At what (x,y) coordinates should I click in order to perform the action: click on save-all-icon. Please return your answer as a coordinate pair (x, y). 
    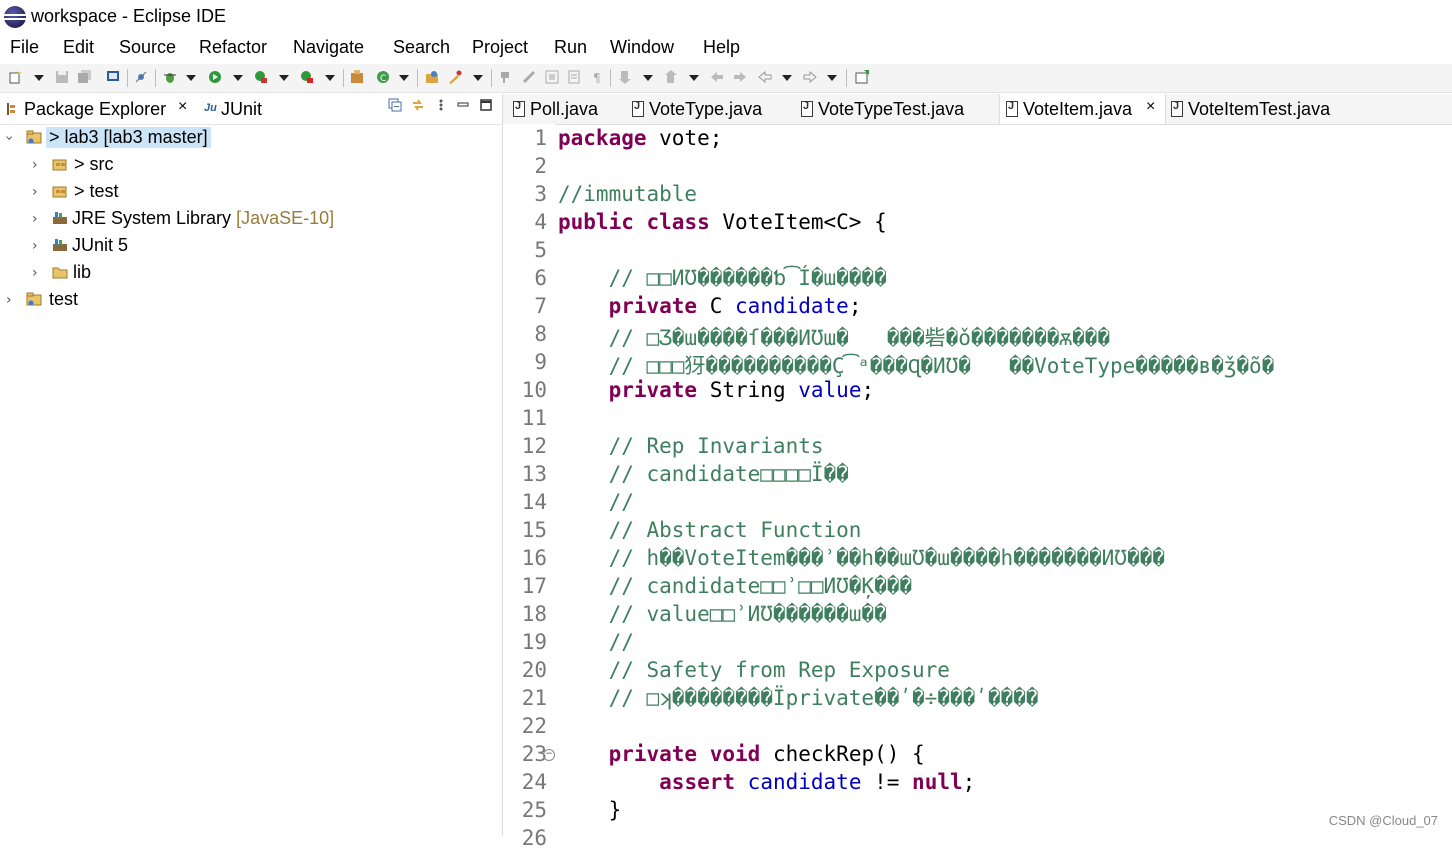
    Looking at the image, I should click on (85, 77).